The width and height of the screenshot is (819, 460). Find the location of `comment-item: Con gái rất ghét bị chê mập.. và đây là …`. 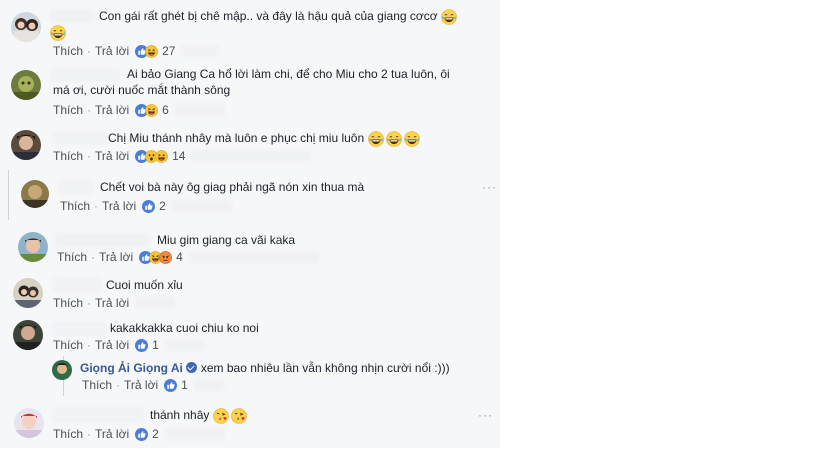

comment-item: Con gái rất ghét bị chê mập.. và đây là … is located at coordinates (250, 31).